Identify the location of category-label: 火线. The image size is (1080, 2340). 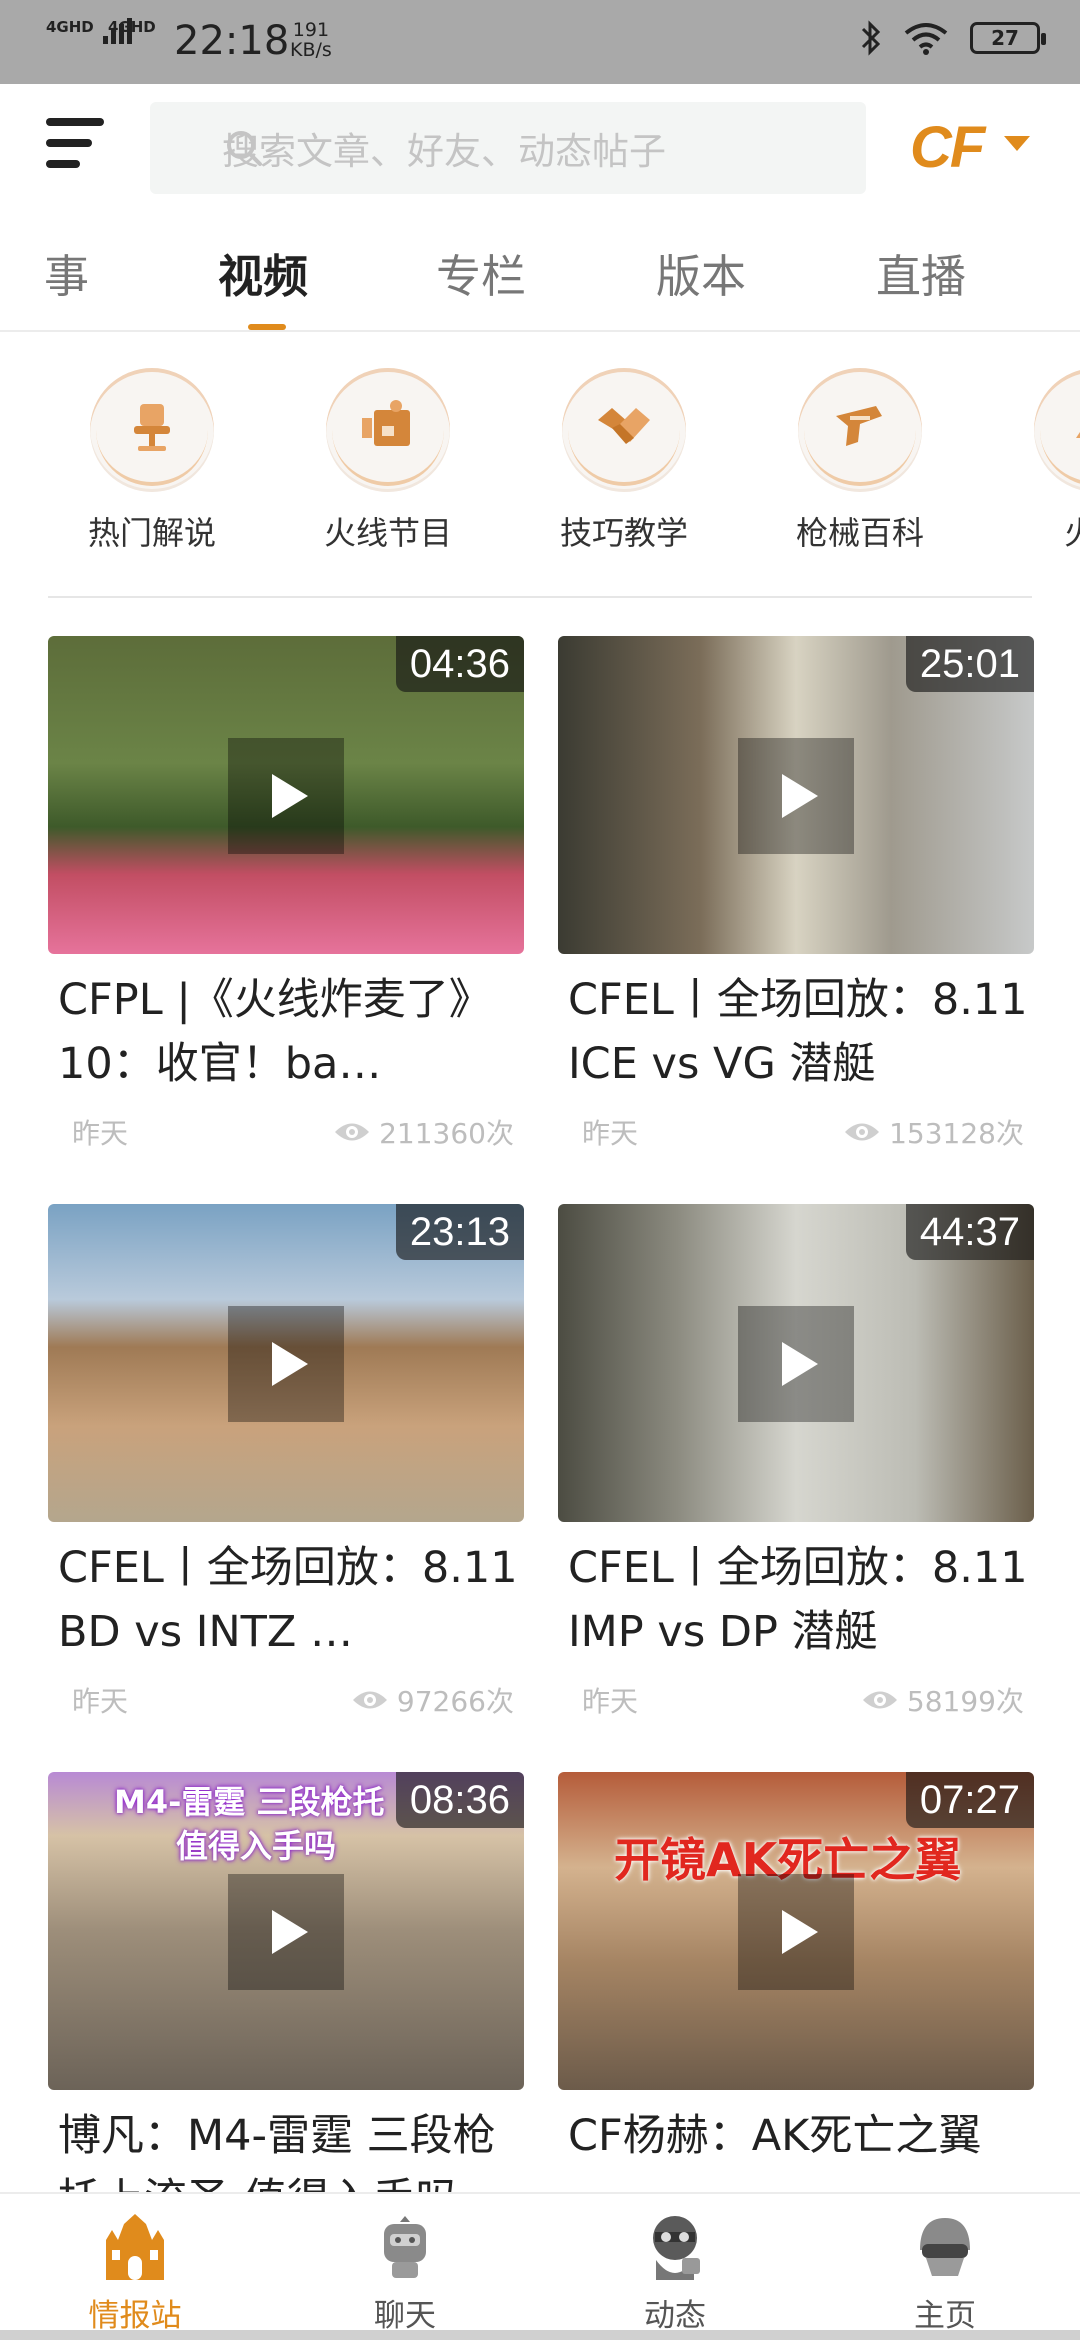
(1071, 533).